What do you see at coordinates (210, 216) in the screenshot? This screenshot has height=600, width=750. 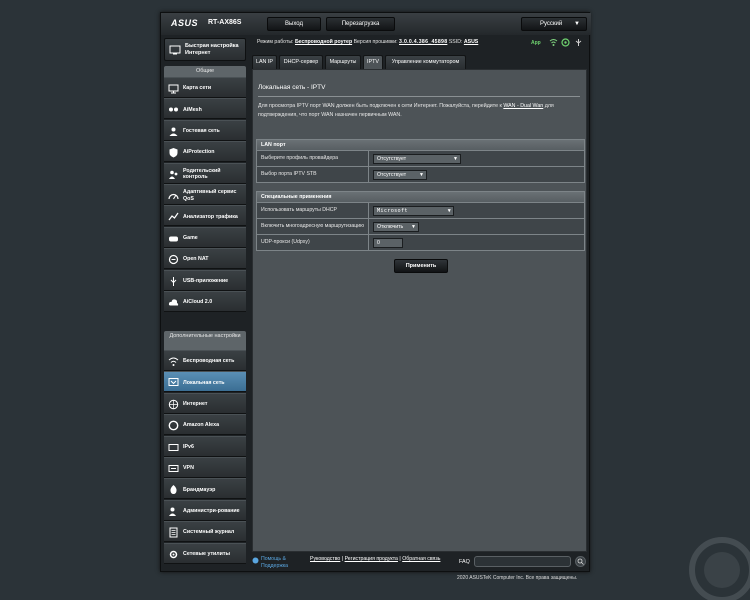 I see `sidebar-item-label: Анализатор трафика` at bounding box center [210, 216].